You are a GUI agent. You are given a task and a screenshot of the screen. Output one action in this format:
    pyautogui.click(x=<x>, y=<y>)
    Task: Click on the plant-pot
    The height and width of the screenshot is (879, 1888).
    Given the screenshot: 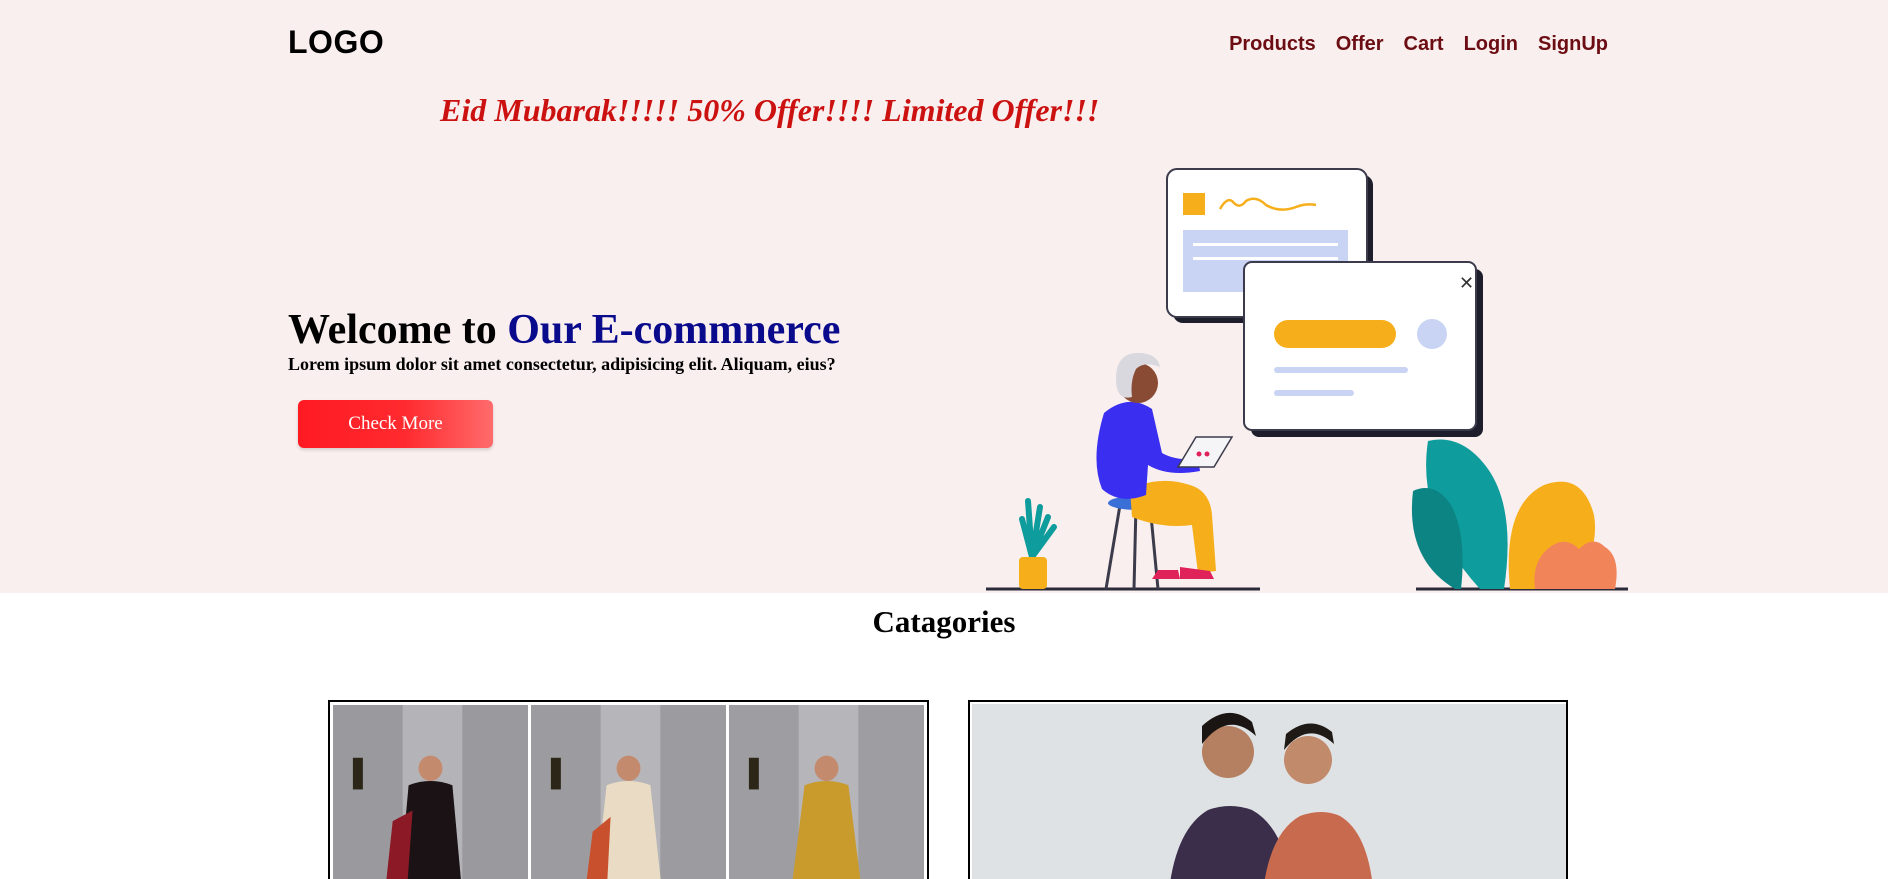 What is the action you would take?
    pyautogui.click(x=1033, y=573)
    